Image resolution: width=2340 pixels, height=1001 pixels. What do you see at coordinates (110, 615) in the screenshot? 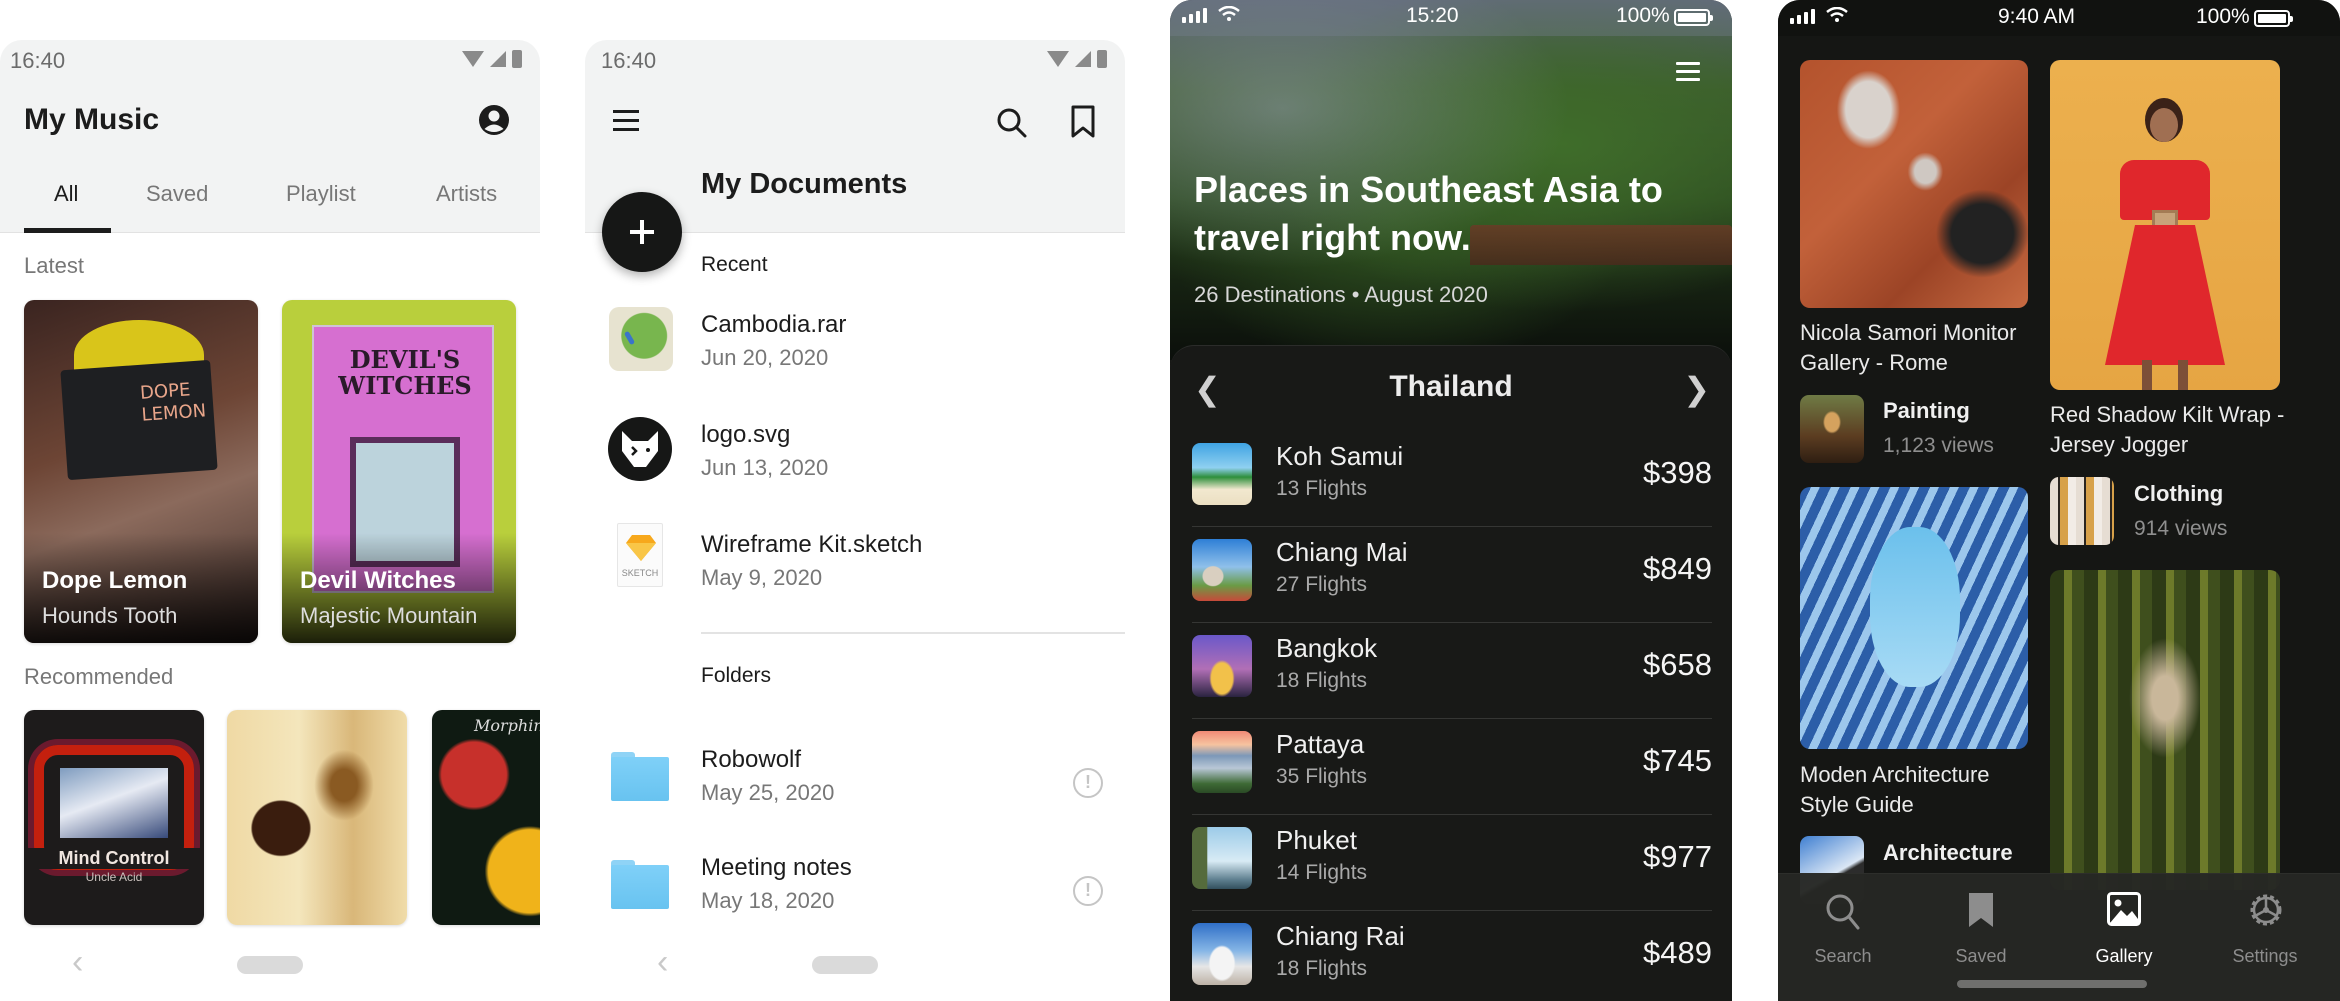
I see `album-artist: Hounds Tooth` at bounding box center [110, 615].